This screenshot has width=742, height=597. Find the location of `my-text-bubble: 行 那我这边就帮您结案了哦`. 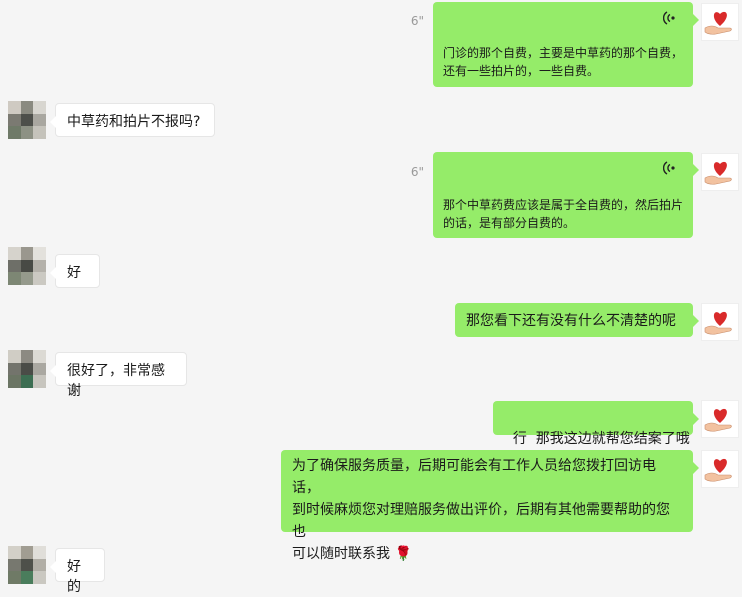

my-text-bubble: 行 那我这边就帮您结案了哦 is located at coordinates (596, 424).